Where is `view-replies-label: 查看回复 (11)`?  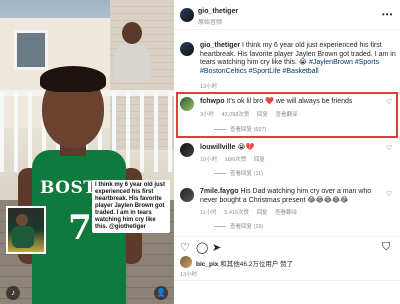 view-replies-label: 查看回复 (11) is located at coordinates (246, 174).